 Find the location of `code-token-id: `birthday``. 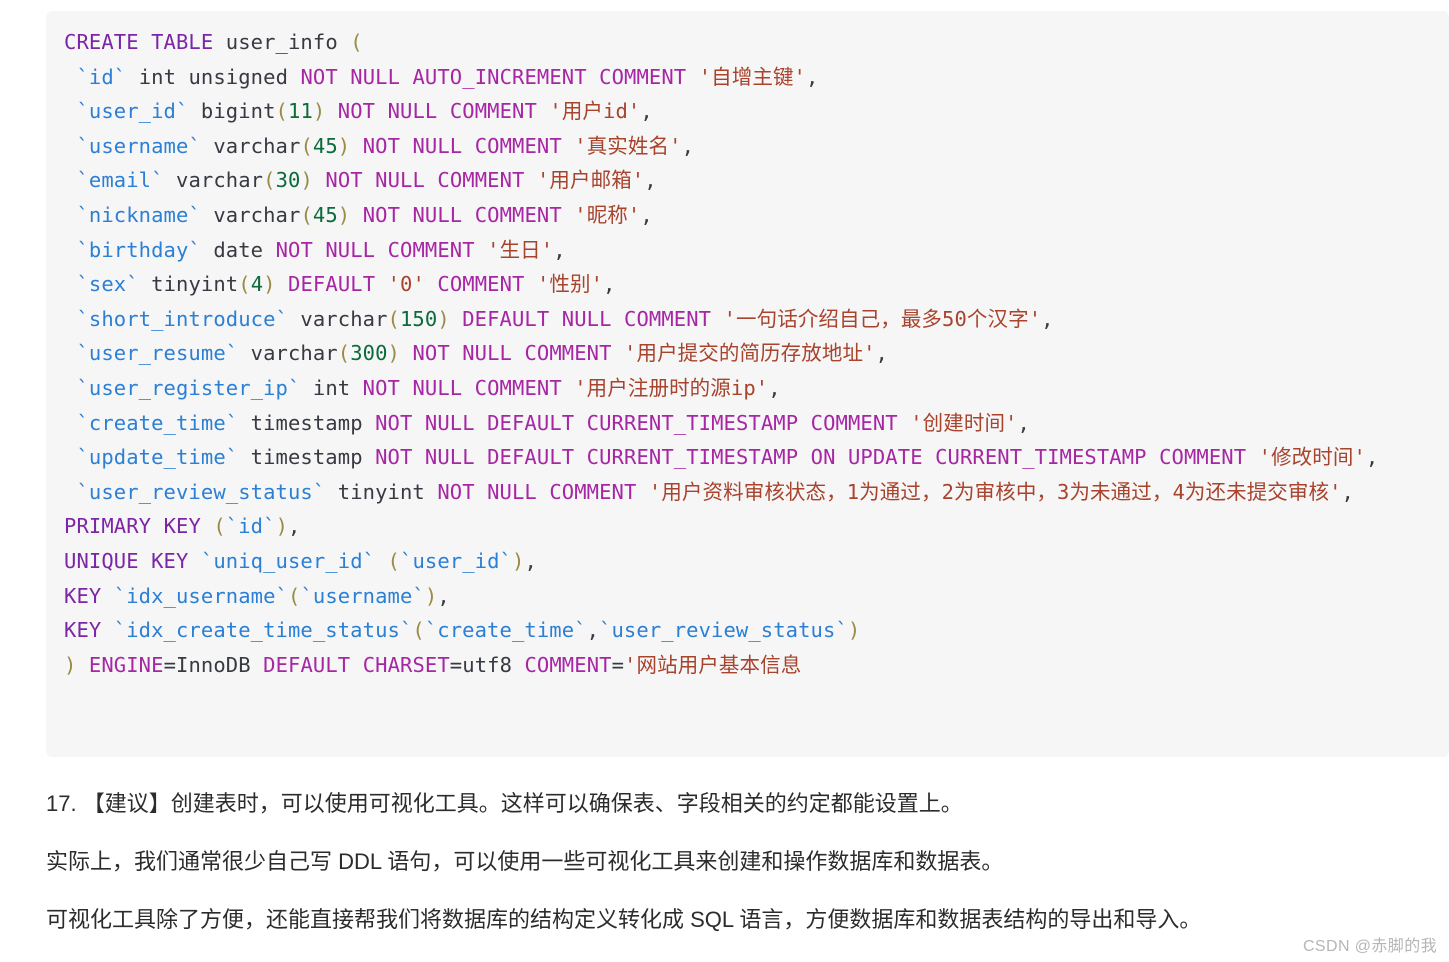

code-token-id: `birthday` is located at coordinates (138, 249).